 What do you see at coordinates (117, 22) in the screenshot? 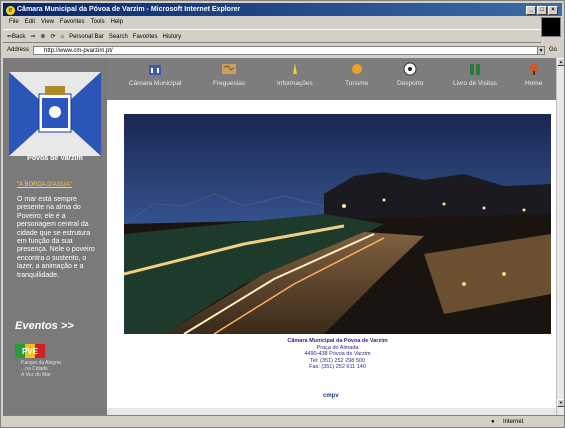
I see `menu-help: Help` at bounding box center [117, 22].